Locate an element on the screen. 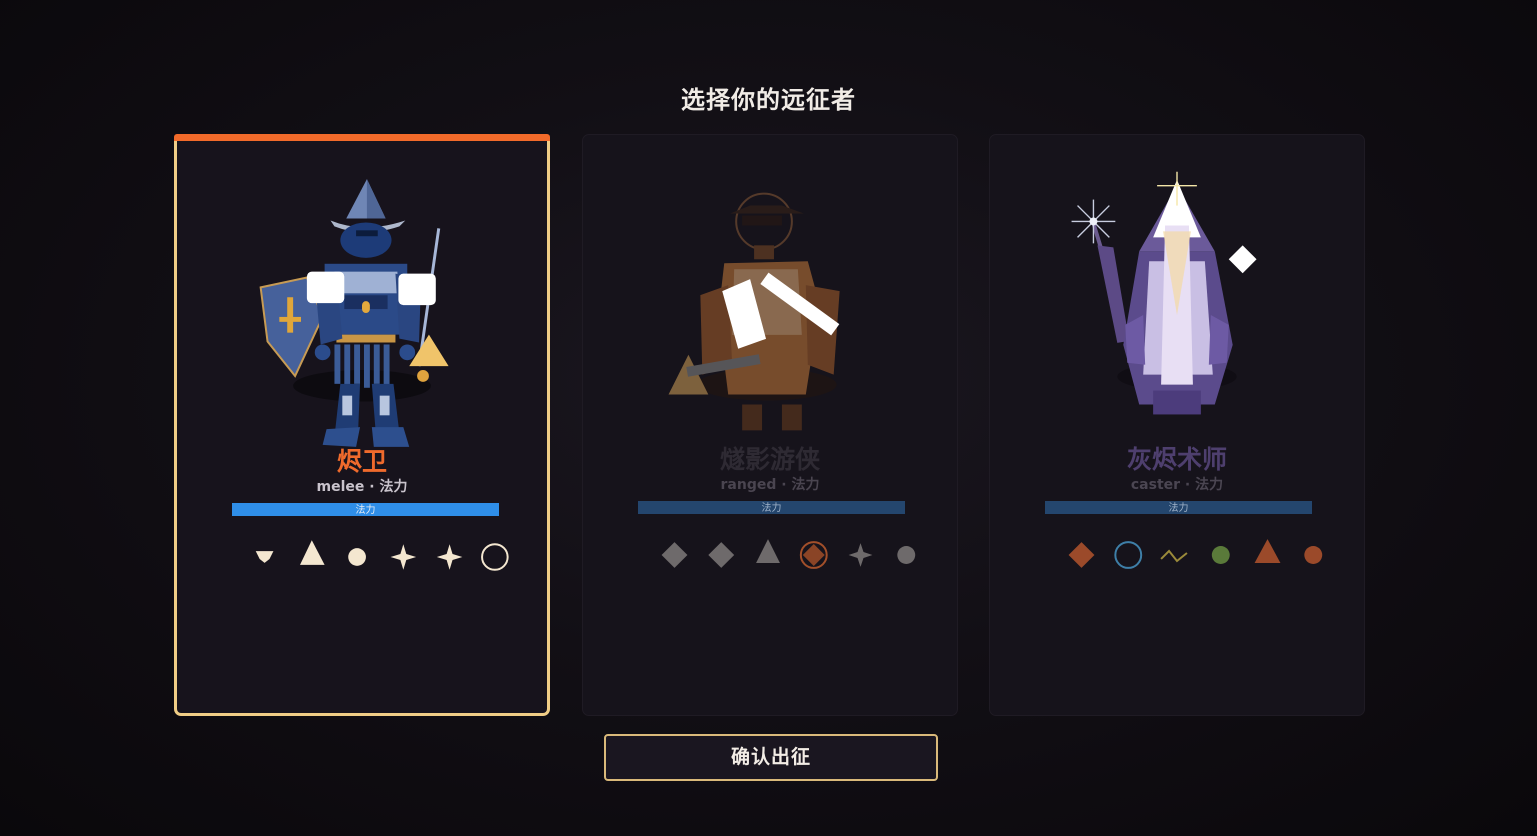 The width and height of the screenshot is (1537, 836). flint-ranger-highlight is located at coordinates (781, 310).